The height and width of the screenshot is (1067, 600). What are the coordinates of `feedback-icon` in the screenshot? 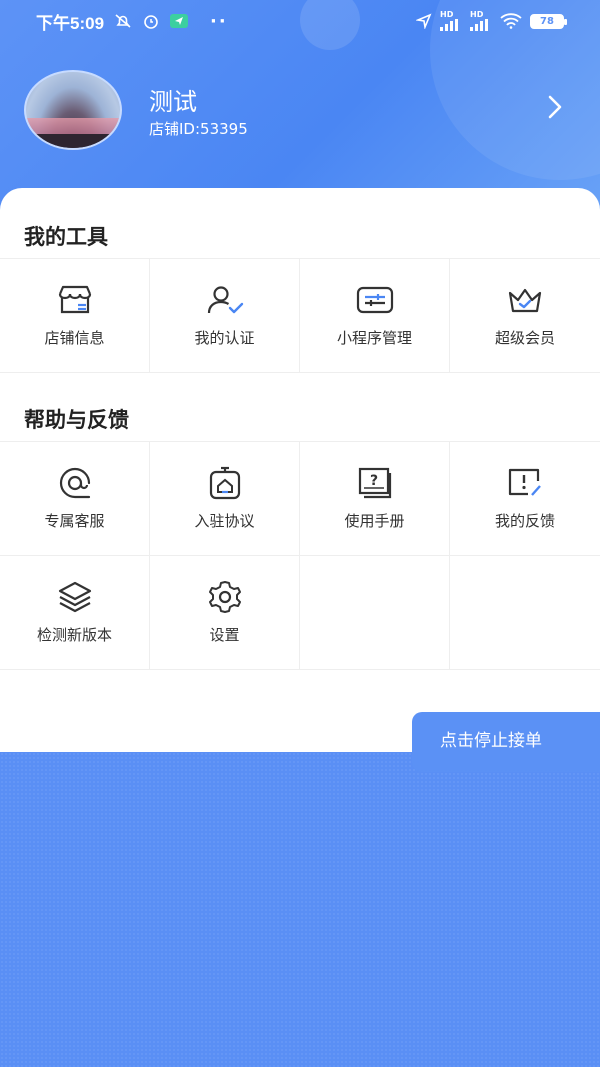 It's located at (525, 483).